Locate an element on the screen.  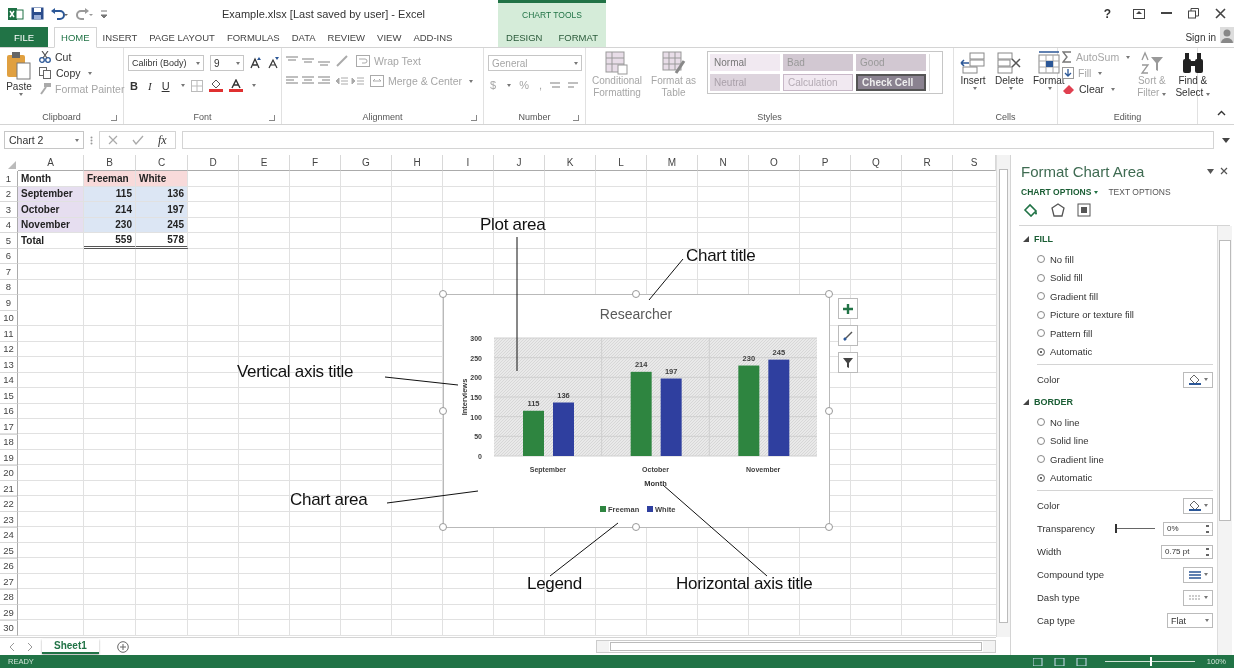
color-picker-button is located at coordinates (1198, 505).